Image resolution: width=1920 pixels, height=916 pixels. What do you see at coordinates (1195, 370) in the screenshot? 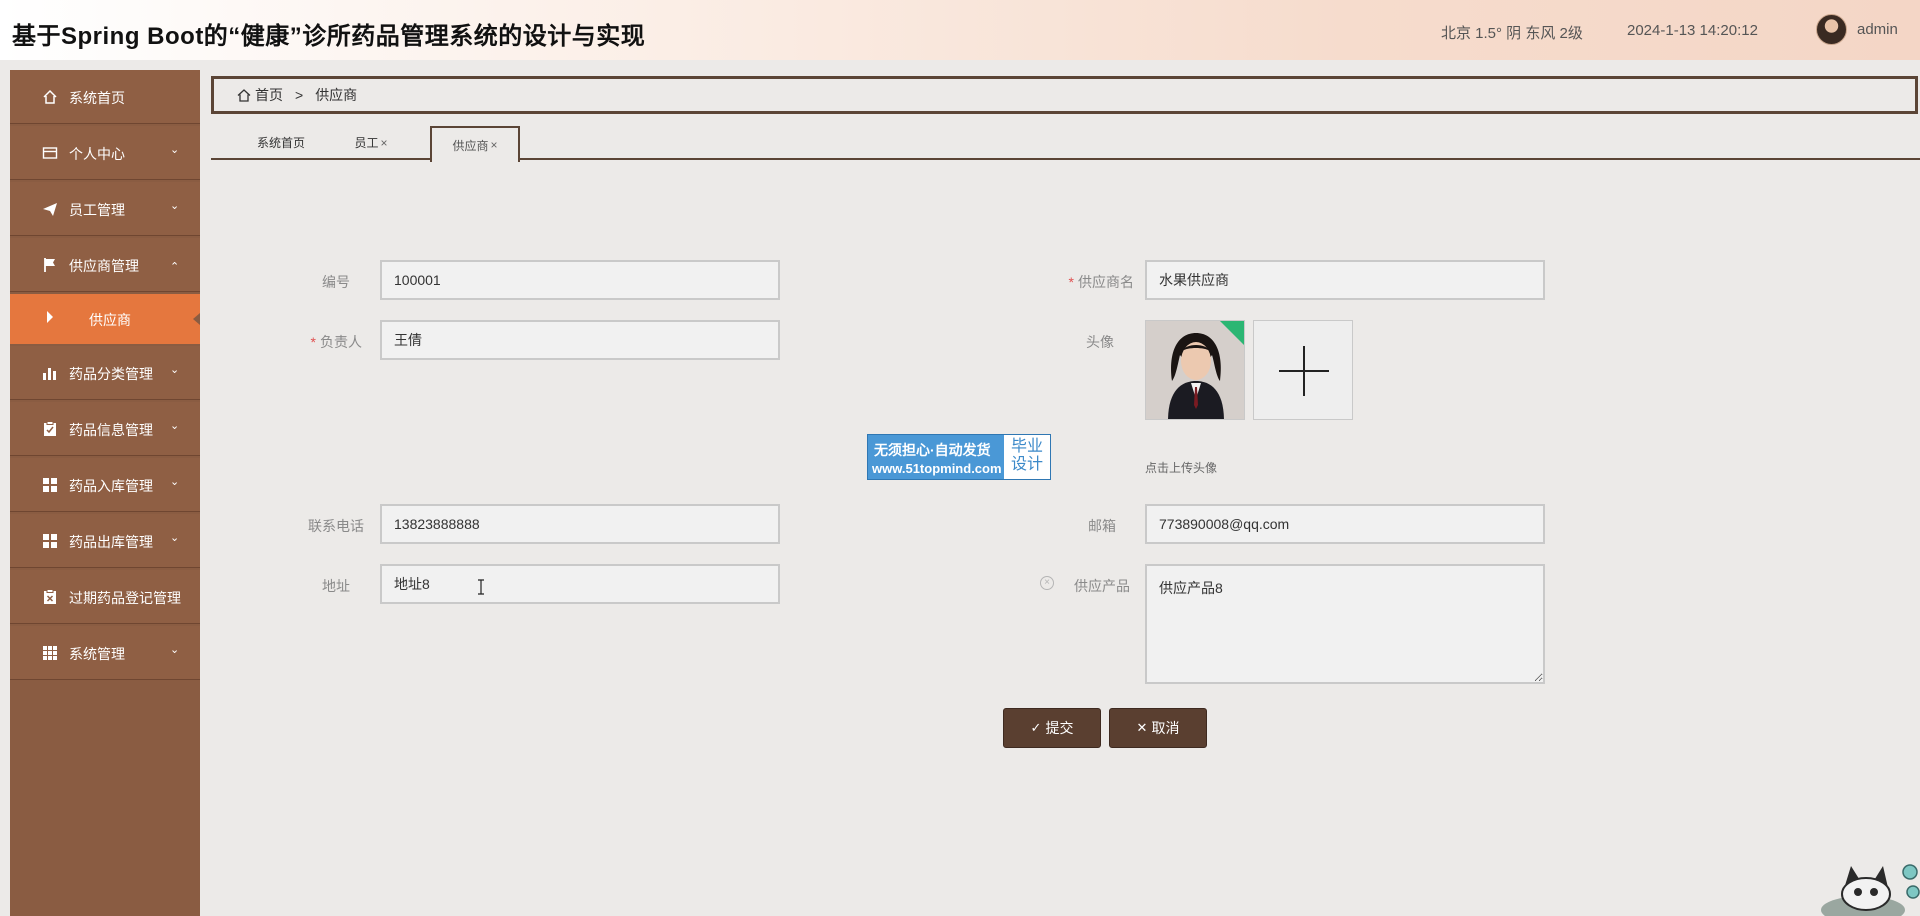
I see `avatar-image` at bounding box center [1195, 370].